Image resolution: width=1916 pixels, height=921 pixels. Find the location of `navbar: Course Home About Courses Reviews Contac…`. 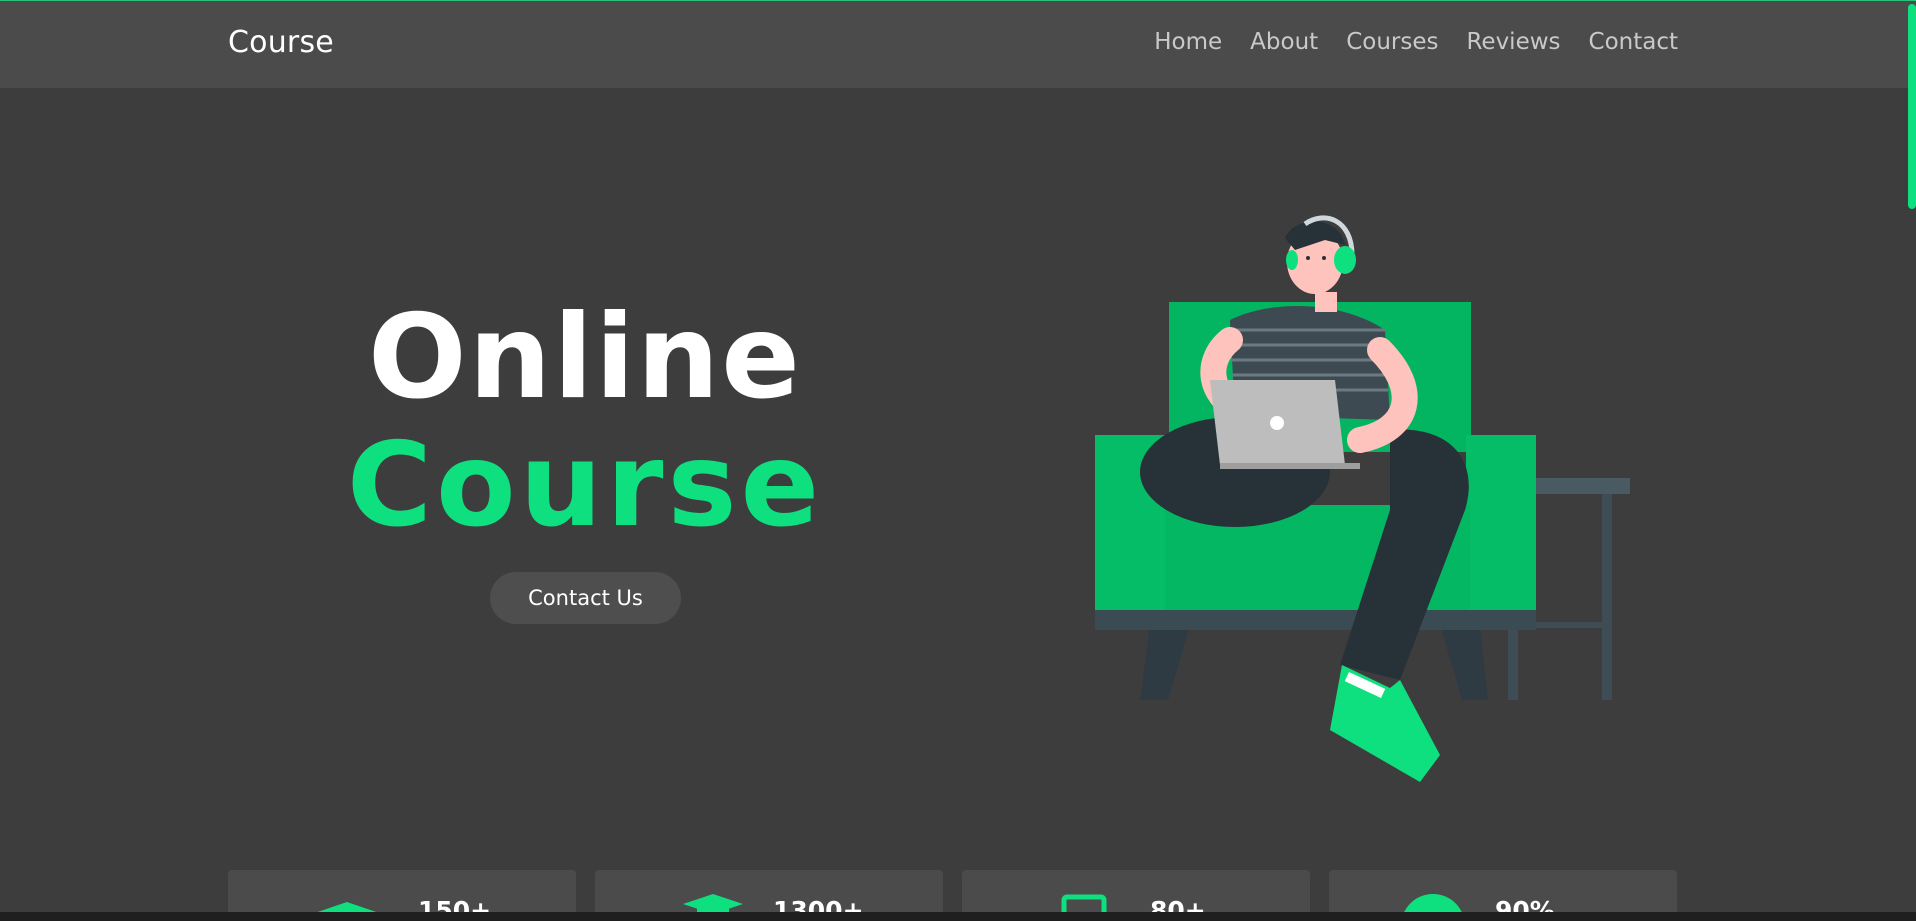

navbar: Course Home About Courses Reviews Contac… is located at coordinates (958, 44).